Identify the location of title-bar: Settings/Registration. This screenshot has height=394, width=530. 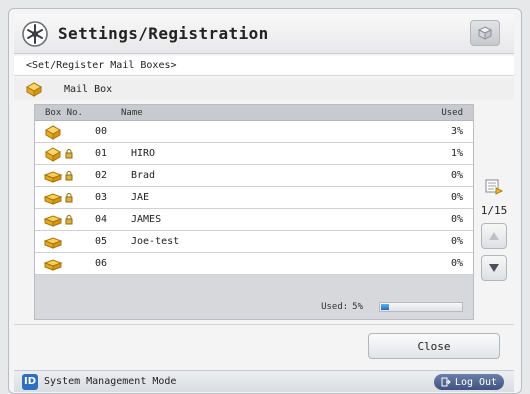
(264, 34).